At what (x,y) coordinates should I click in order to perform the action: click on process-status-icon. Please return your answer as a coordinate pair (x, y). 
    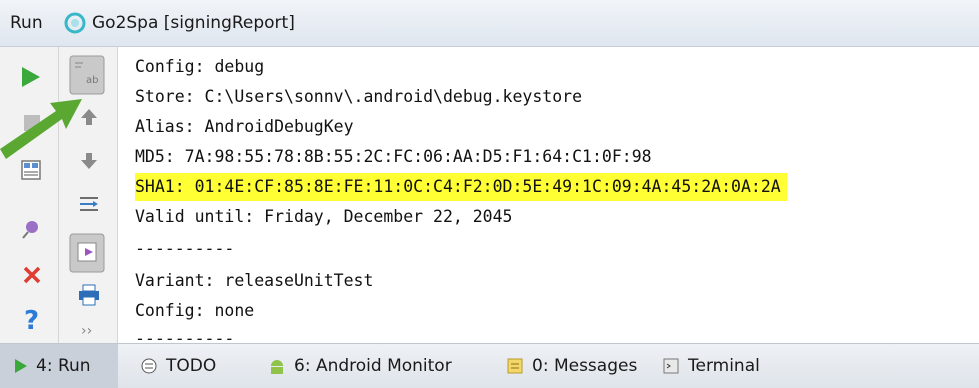
    Looking at the image, I should click on (75, 23).